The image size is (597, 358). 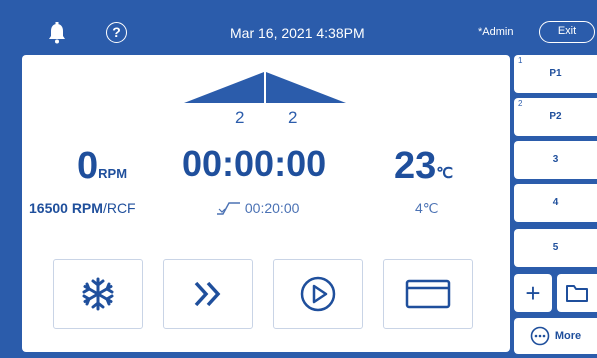 I want to click on add-program-button: +, so click(x=533, y=293).